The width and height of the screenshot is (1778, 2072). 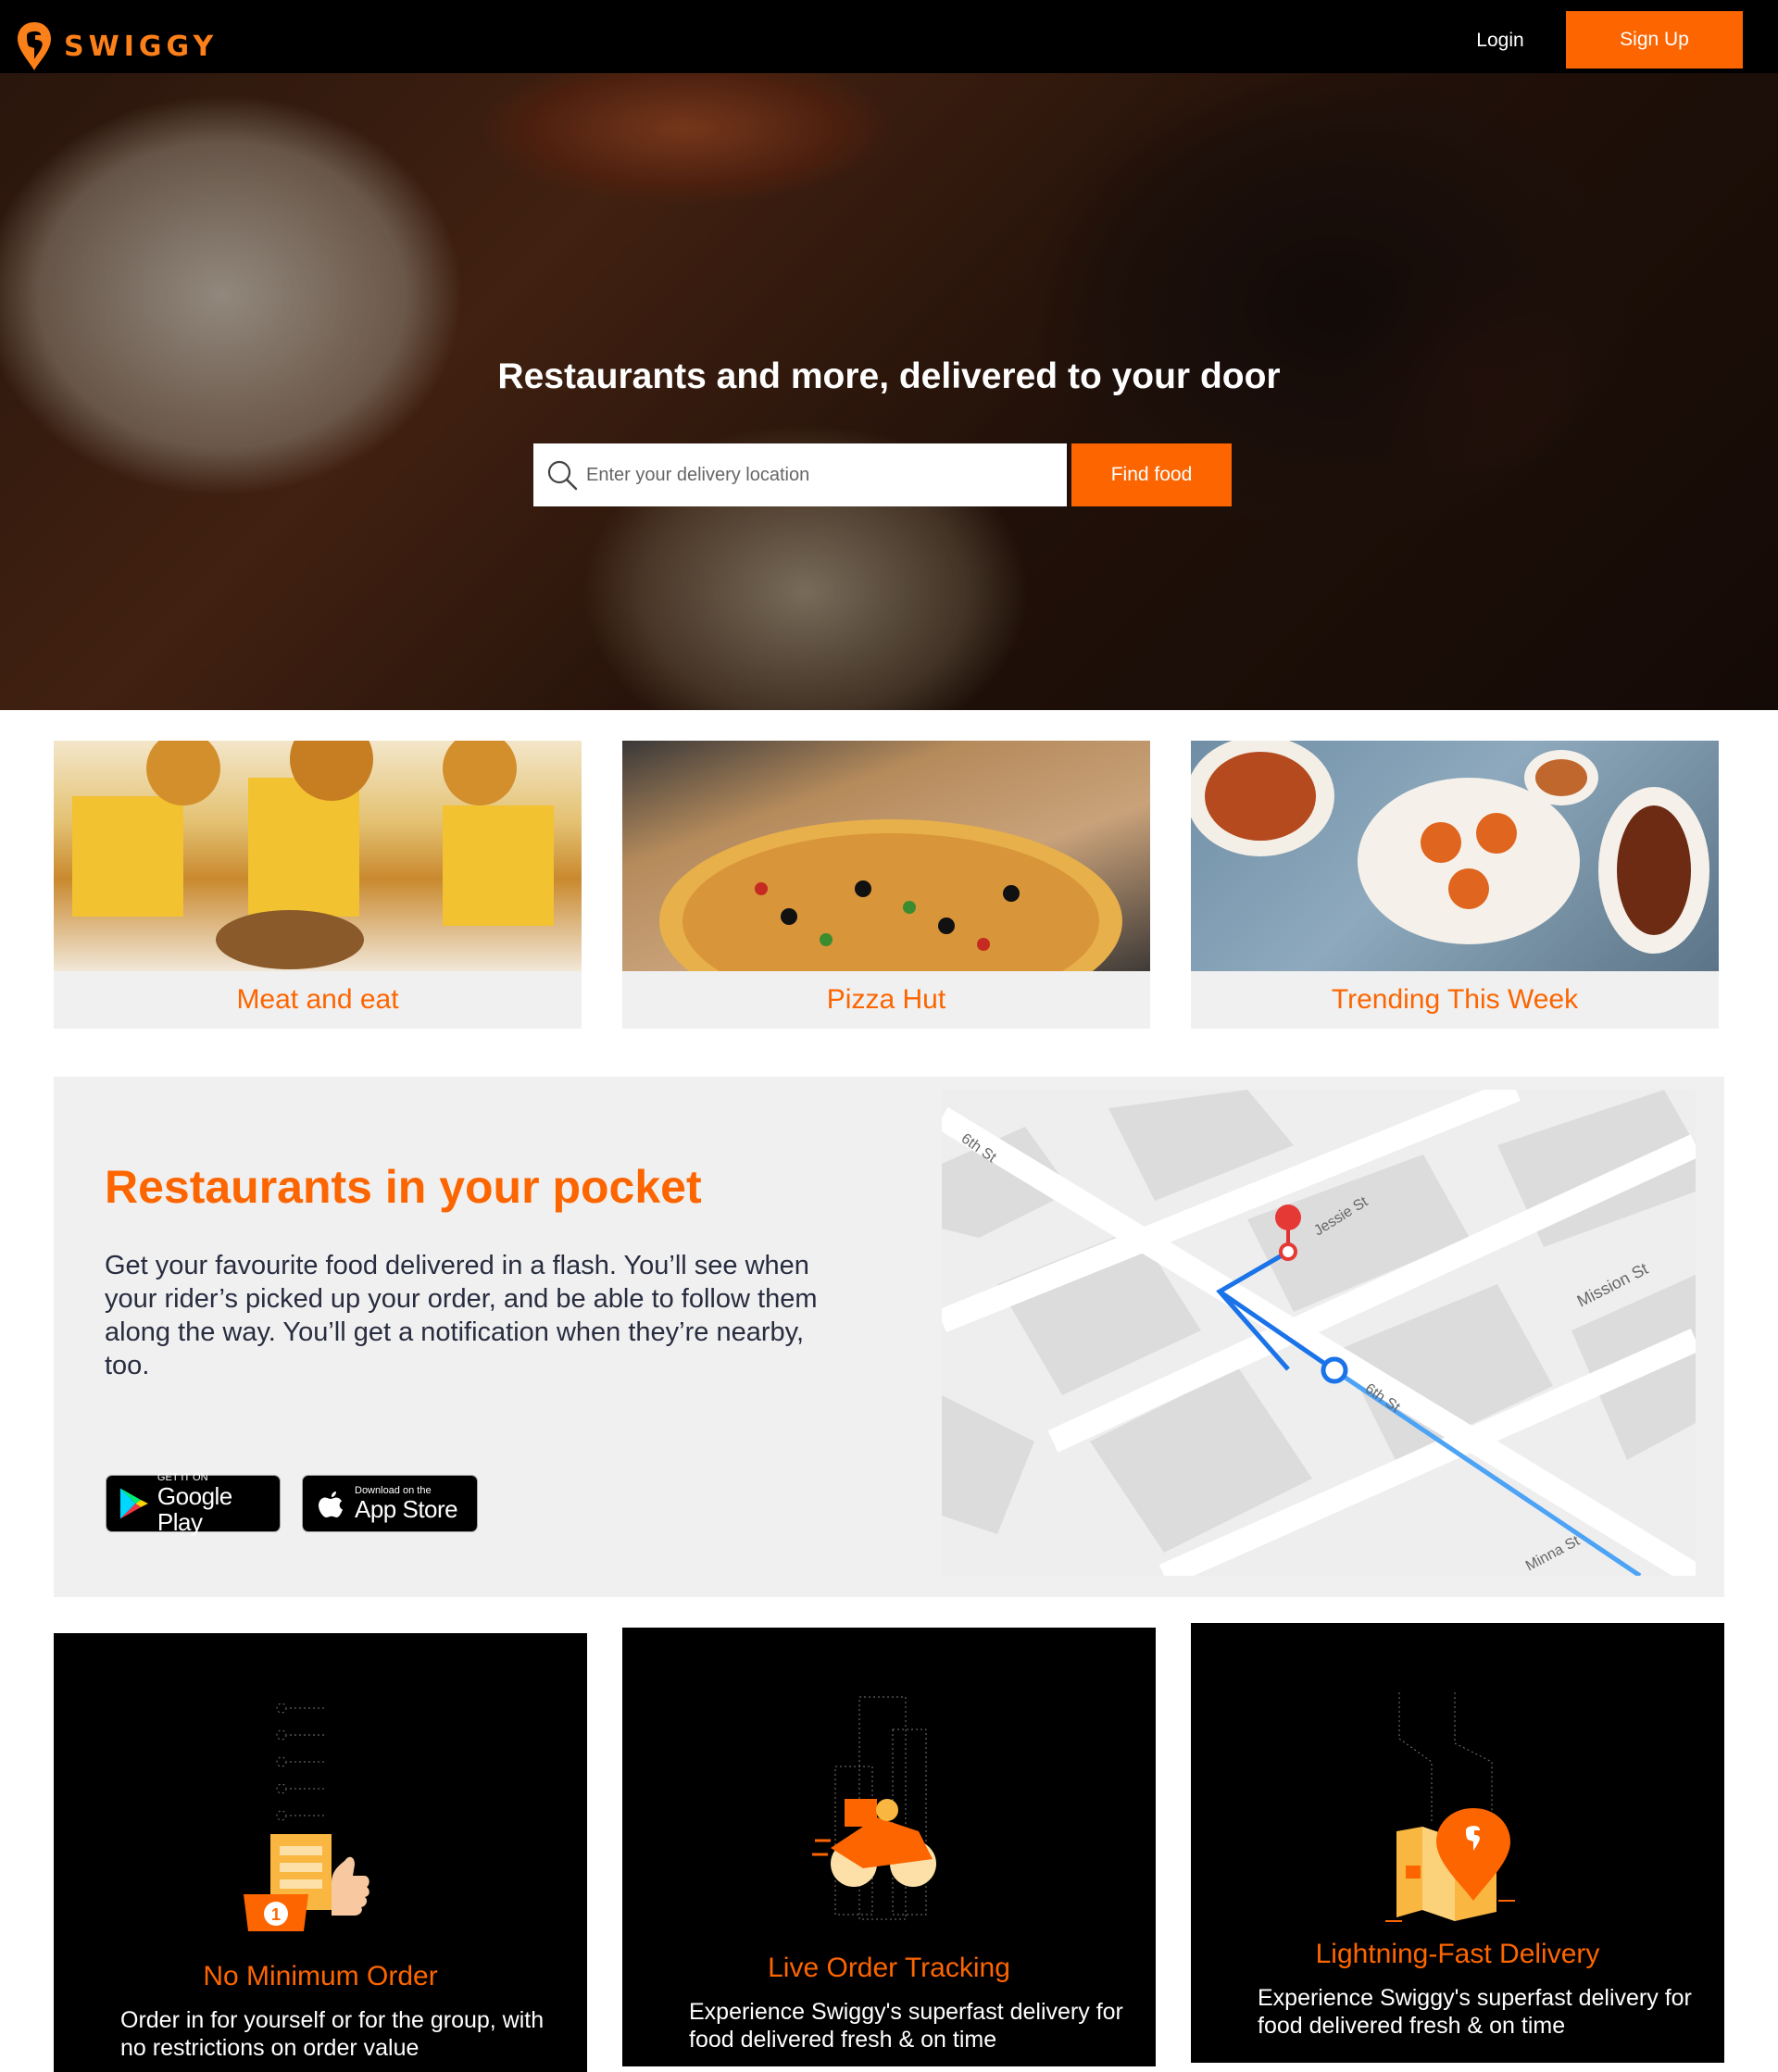 What do you see at coordinates (318, 856) in the screenshot?
I see `meat-and-eat-image` at bounding box center [318, 856].